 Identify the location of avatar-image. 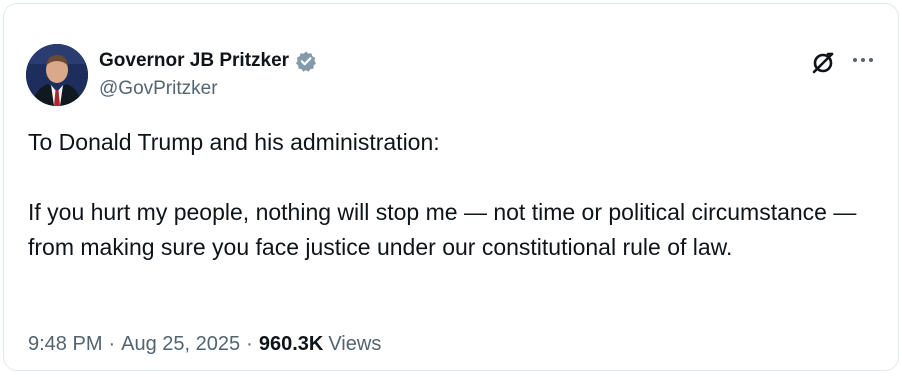
(57, 75).